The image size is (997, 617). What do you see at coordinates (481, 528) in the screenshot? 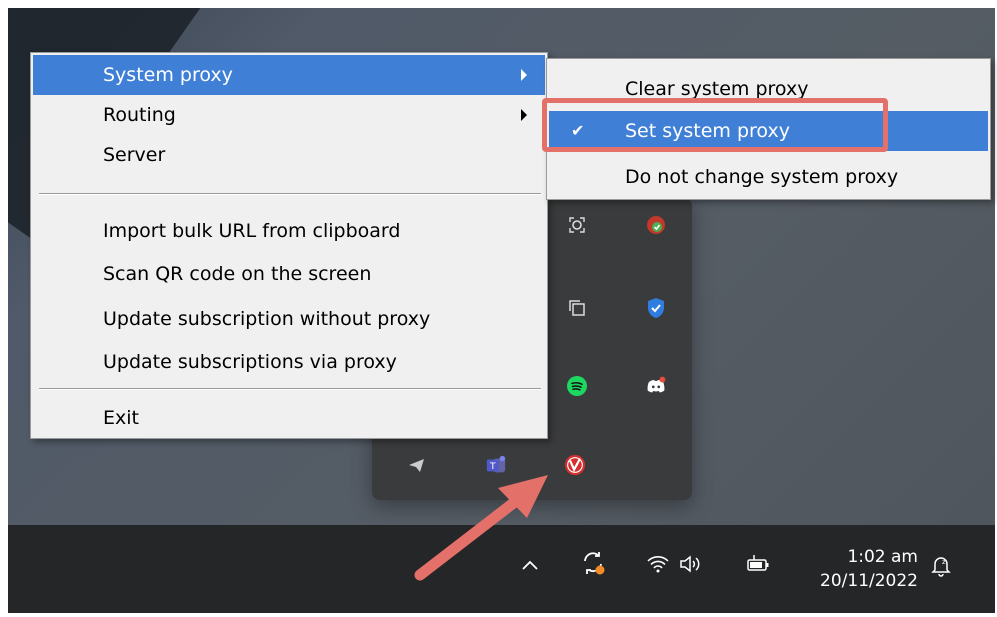
I see `annotation-arrow-icon` at bounding box center [481, 528].